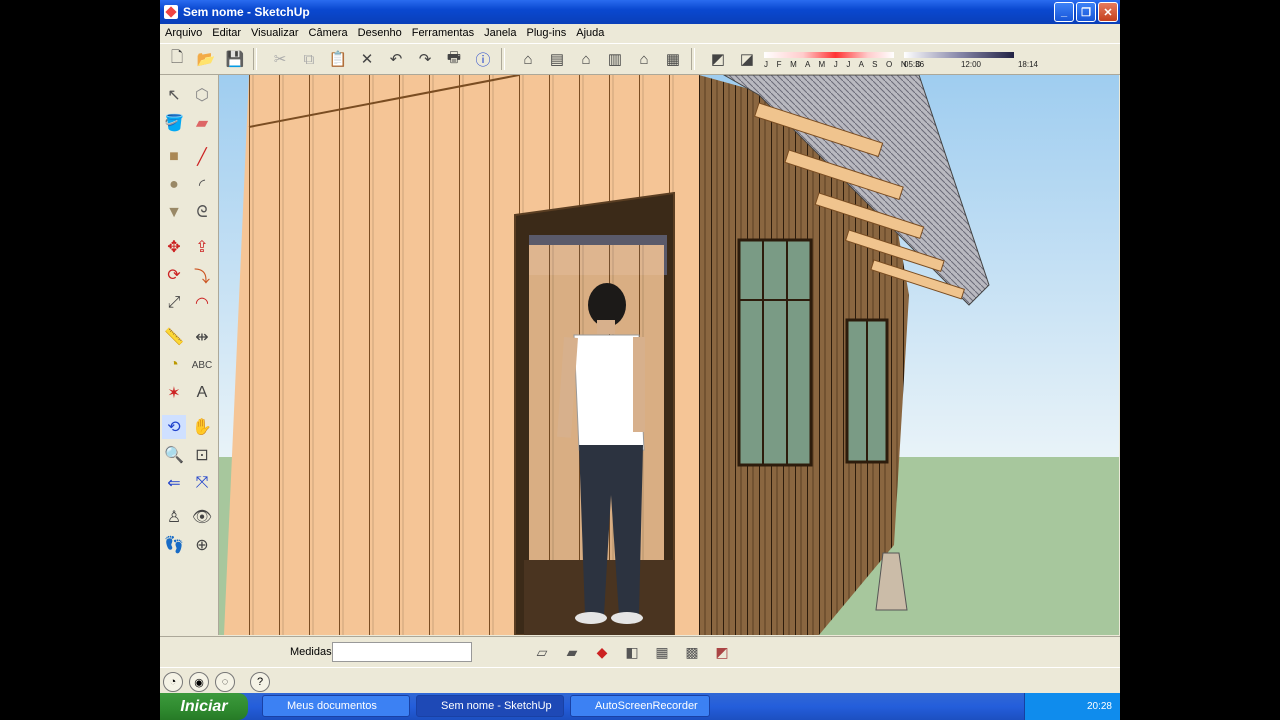 The height and width of the screenshot is (720, 1280). Describe the element at coordinates (425, 59) in the screenshot. I see `redo-icon: ↷` at that location.